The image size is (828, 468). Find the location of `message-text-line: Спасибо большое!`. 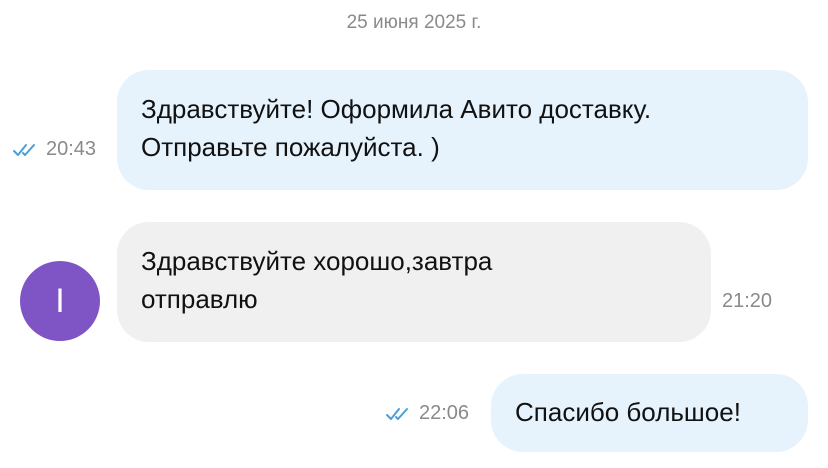

message-text-line: Спасибо большое! is located at coordinates (628, 412).